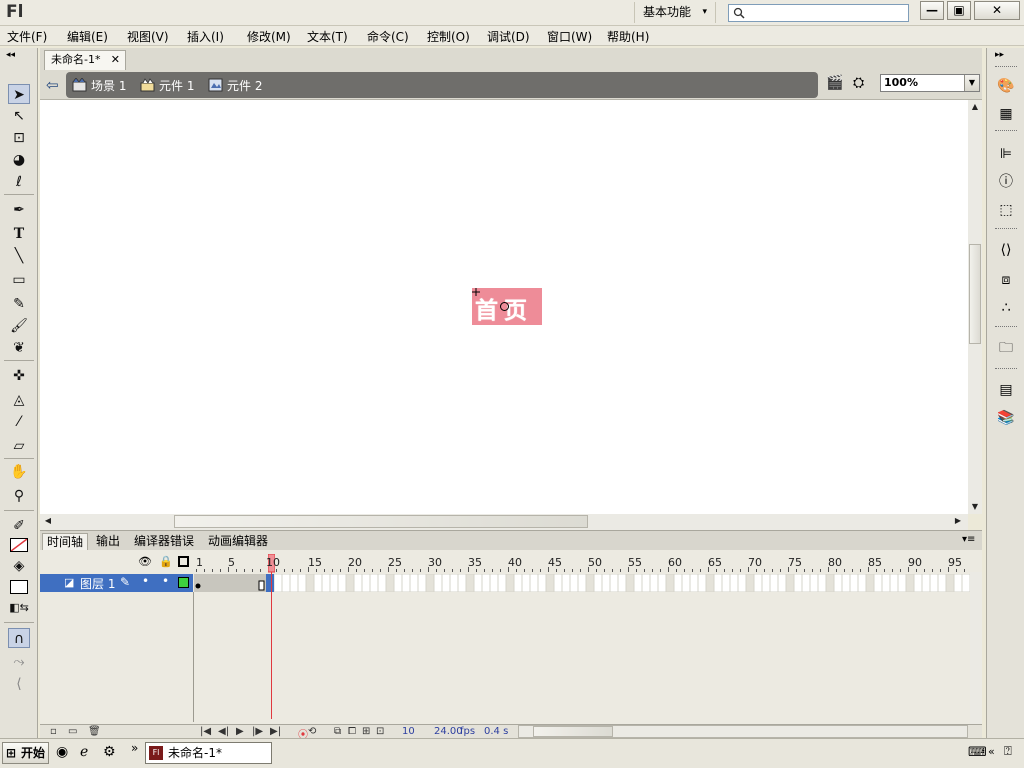  Describe the element at coordinates (388, 36) in the screenshot. I see `menu-commands: 命令(C)` at that location.